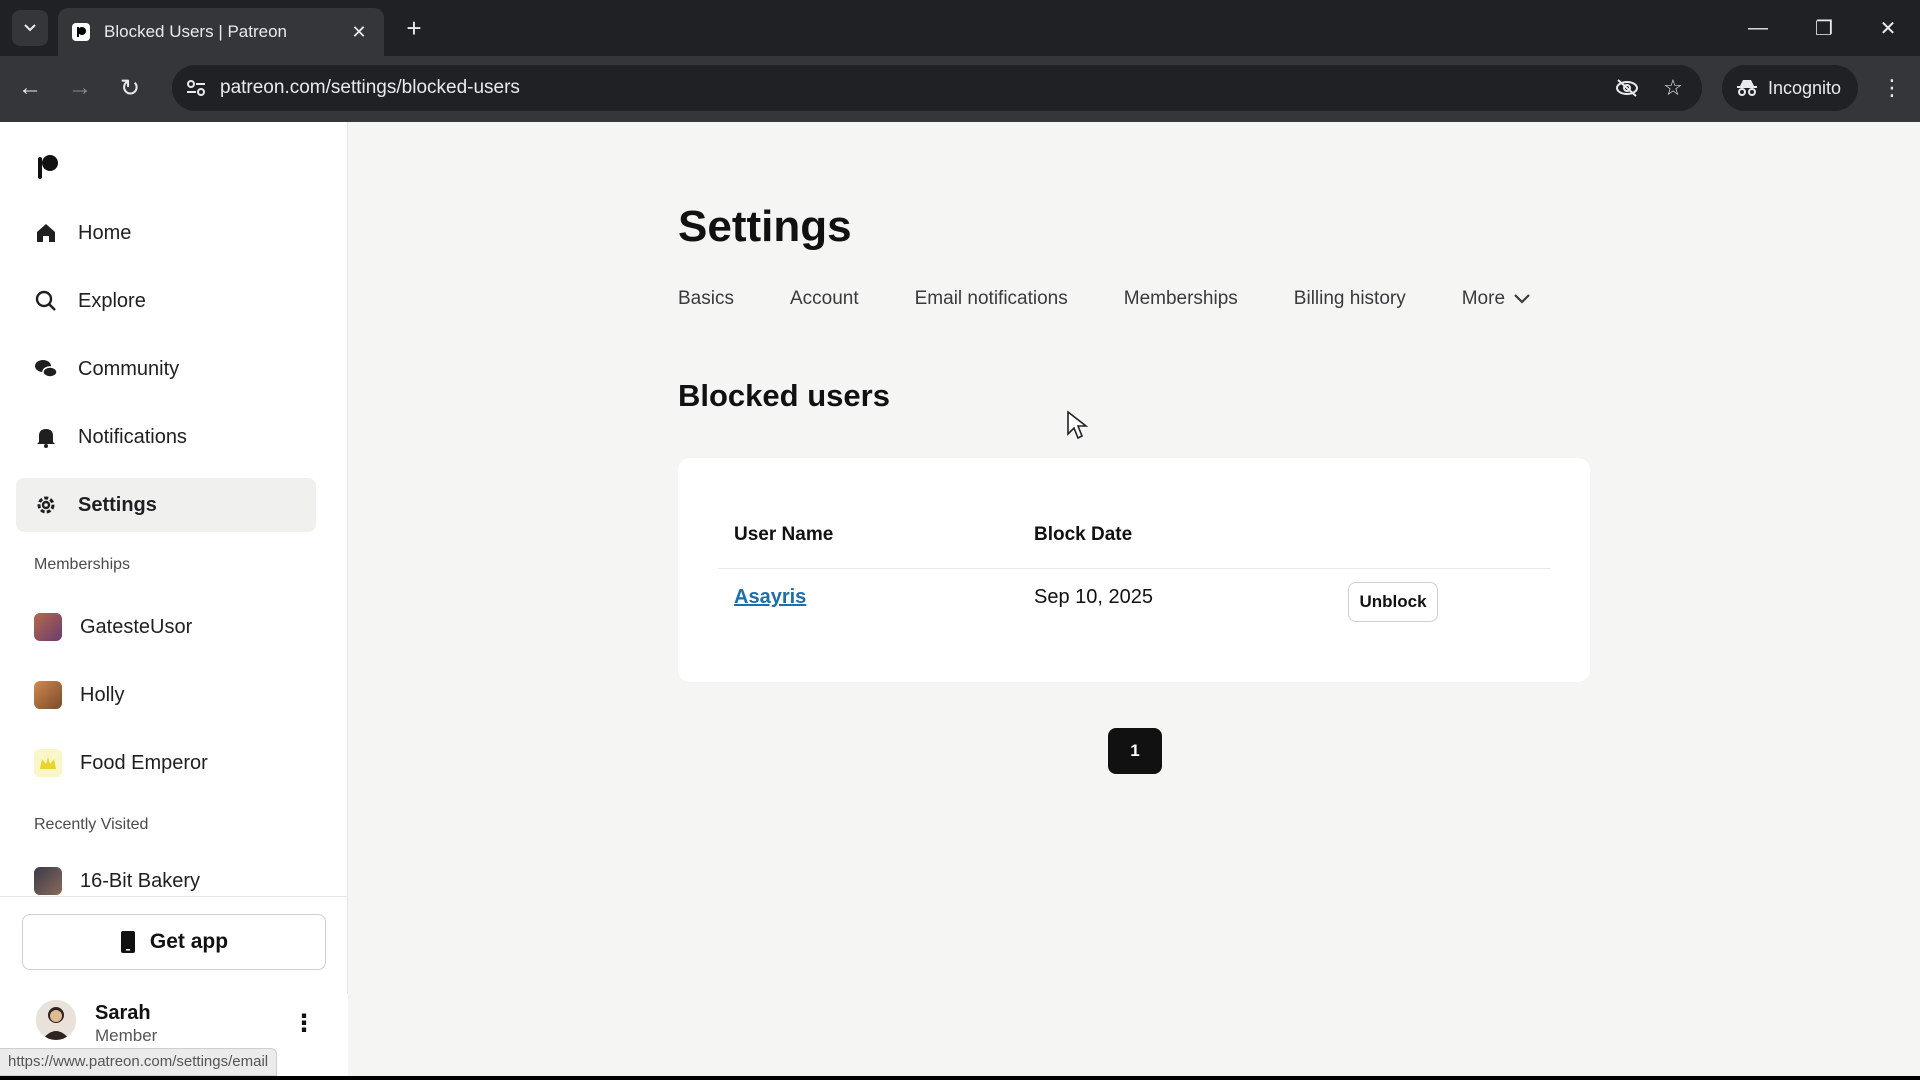 This screenshot has height=1080, width=1920. What do you see at coordinates (1673, 88) in the screenshot?
I see `bookmark-star-icon: ☆` at bounding box center [1673, 88].